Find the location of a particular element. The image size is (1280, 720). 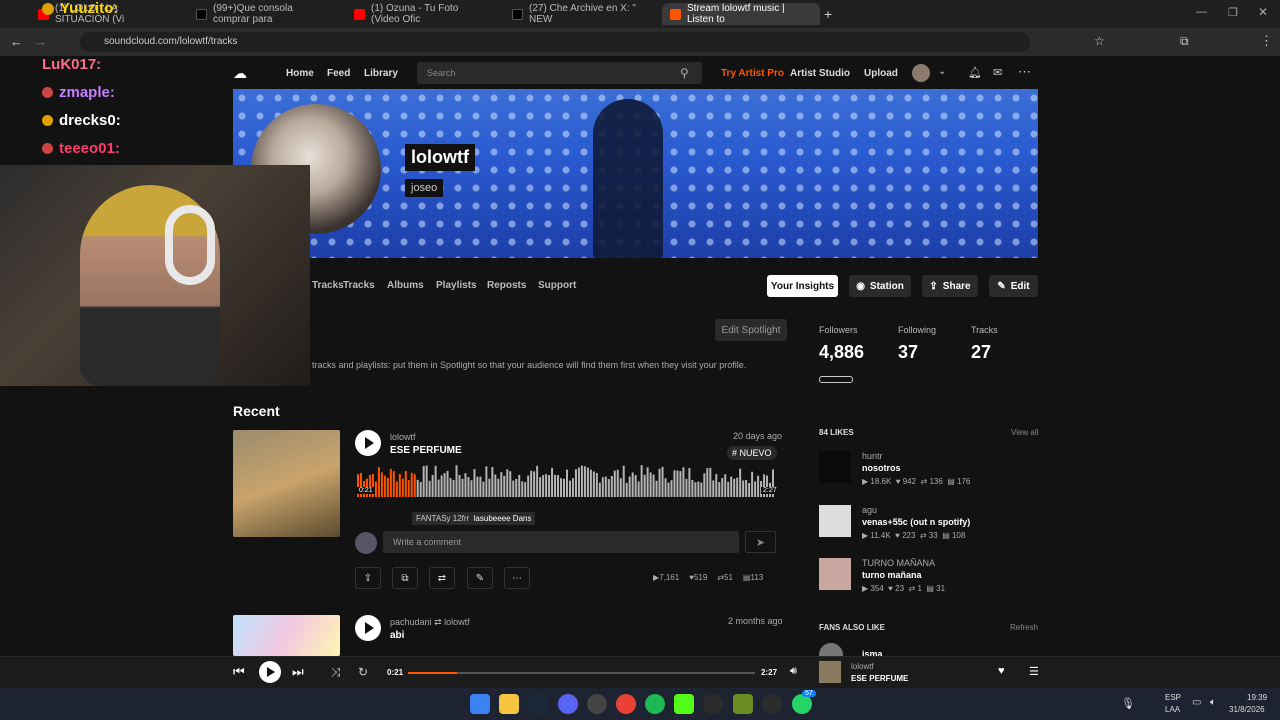

browser-tab: (27) Che Archive en X: " NEW is located at coordinates (579, 14).